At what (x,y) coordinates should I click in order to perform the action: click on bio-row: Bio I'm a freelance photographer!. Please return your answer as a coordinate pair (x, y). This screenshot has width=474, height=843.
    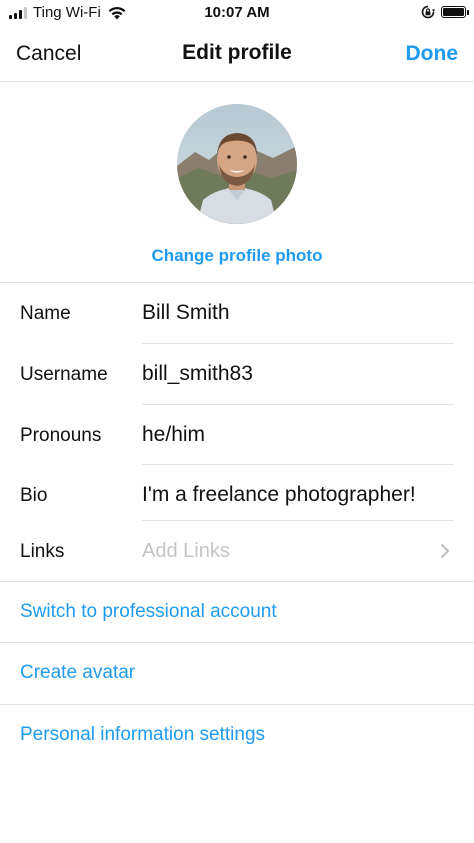
    Looking at the image, I should click on (237, 493).